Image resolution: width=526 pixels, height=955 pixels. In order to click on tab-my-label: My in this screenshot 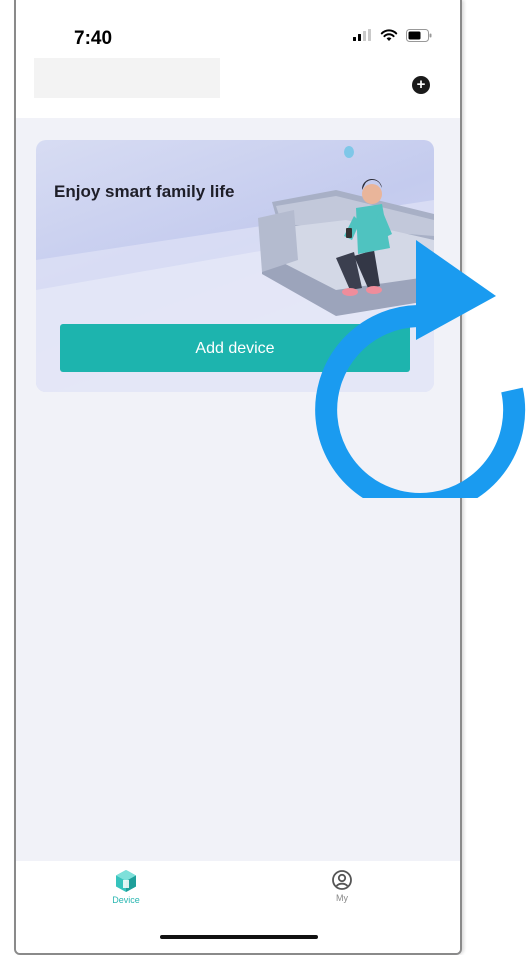, I will do `click(342, 898)`.